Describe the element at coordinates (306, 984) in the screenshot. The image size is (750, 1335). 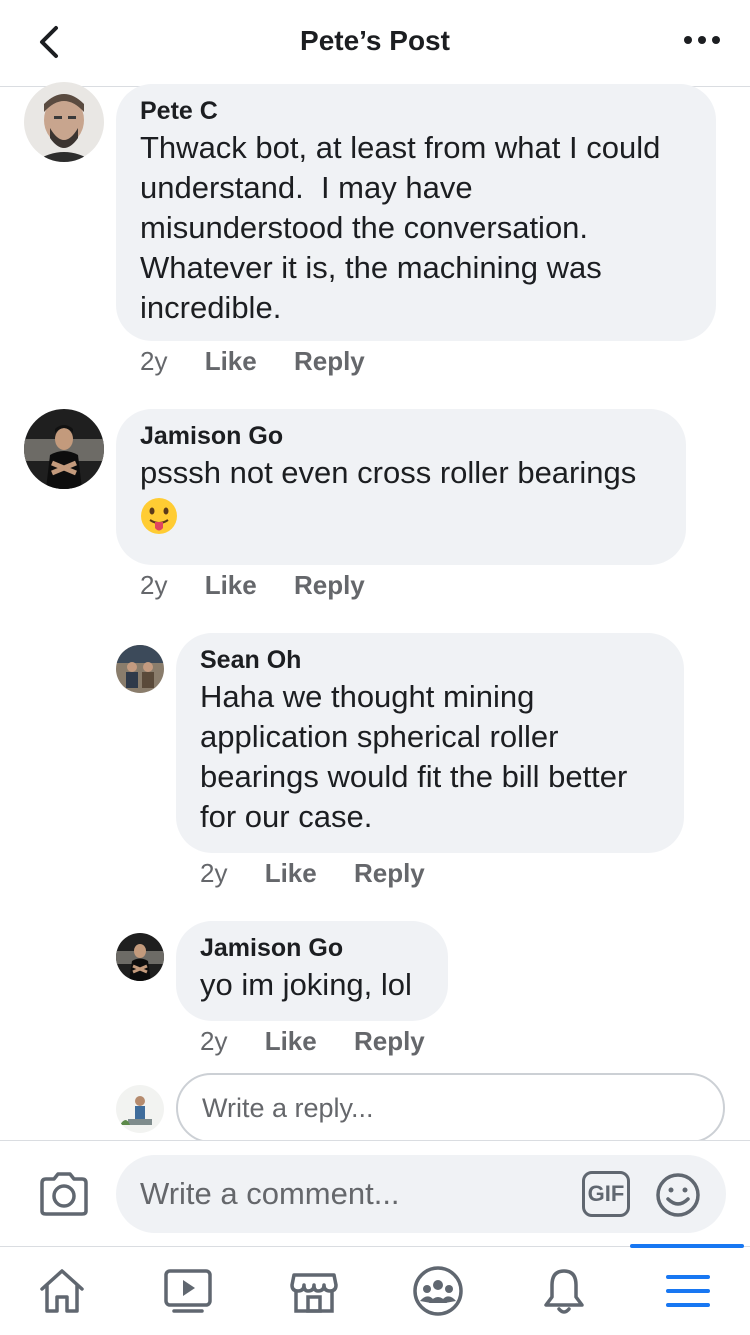
I see `comment-text: yo im joking, lol` at that location.